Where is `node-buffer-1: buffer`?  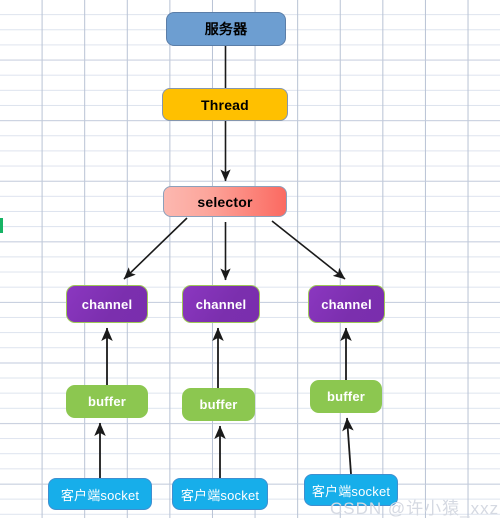
node-buffer-1: buffer is located at coordinates (107, 401).